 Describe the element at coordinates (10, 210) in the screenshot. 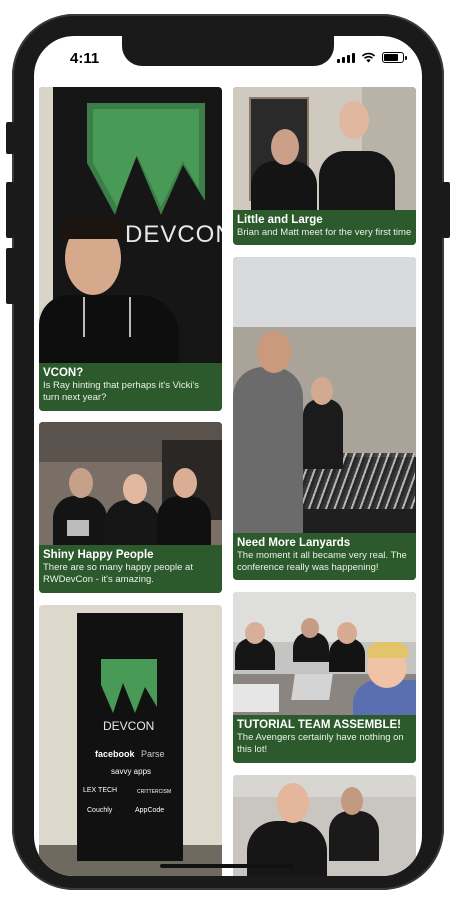

I see `volume-up-button` at that location.